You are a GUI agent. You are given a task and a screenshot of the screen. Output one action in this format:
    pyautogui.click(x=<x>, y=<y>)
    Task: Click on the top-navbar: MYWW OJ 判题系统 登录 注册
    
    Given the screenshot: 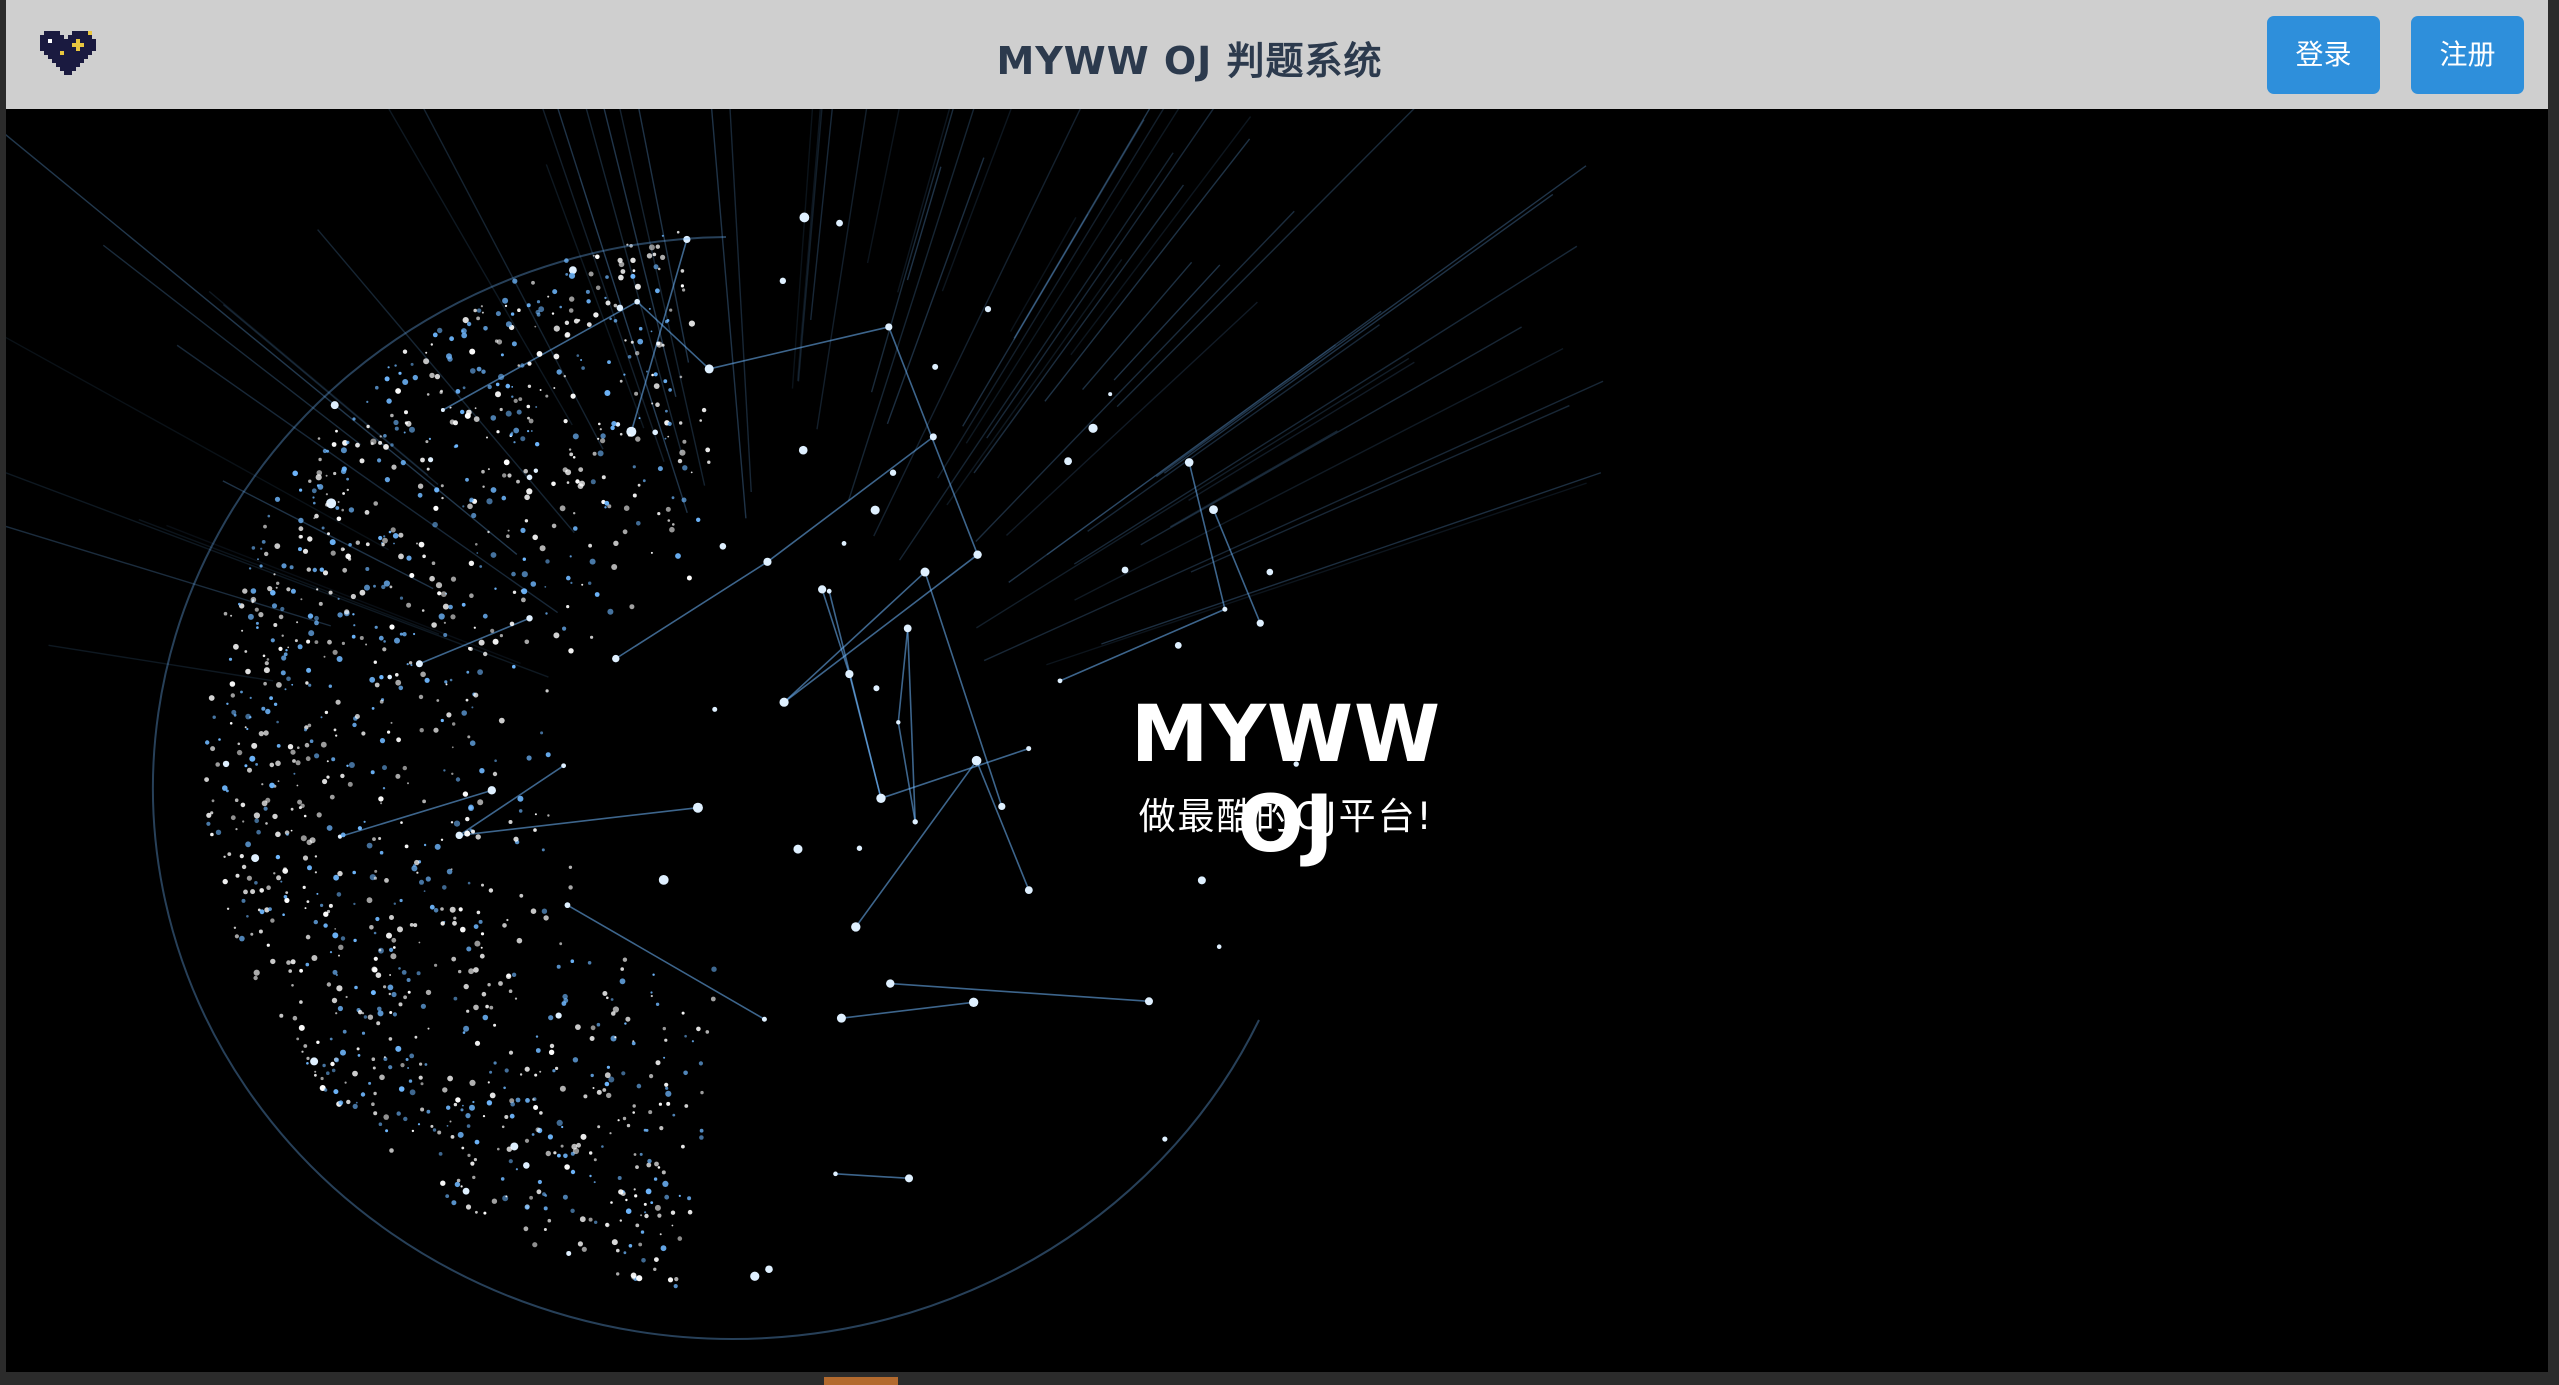 What is the action you would take?
    pyautogui.click(x=1277, y=54)
    